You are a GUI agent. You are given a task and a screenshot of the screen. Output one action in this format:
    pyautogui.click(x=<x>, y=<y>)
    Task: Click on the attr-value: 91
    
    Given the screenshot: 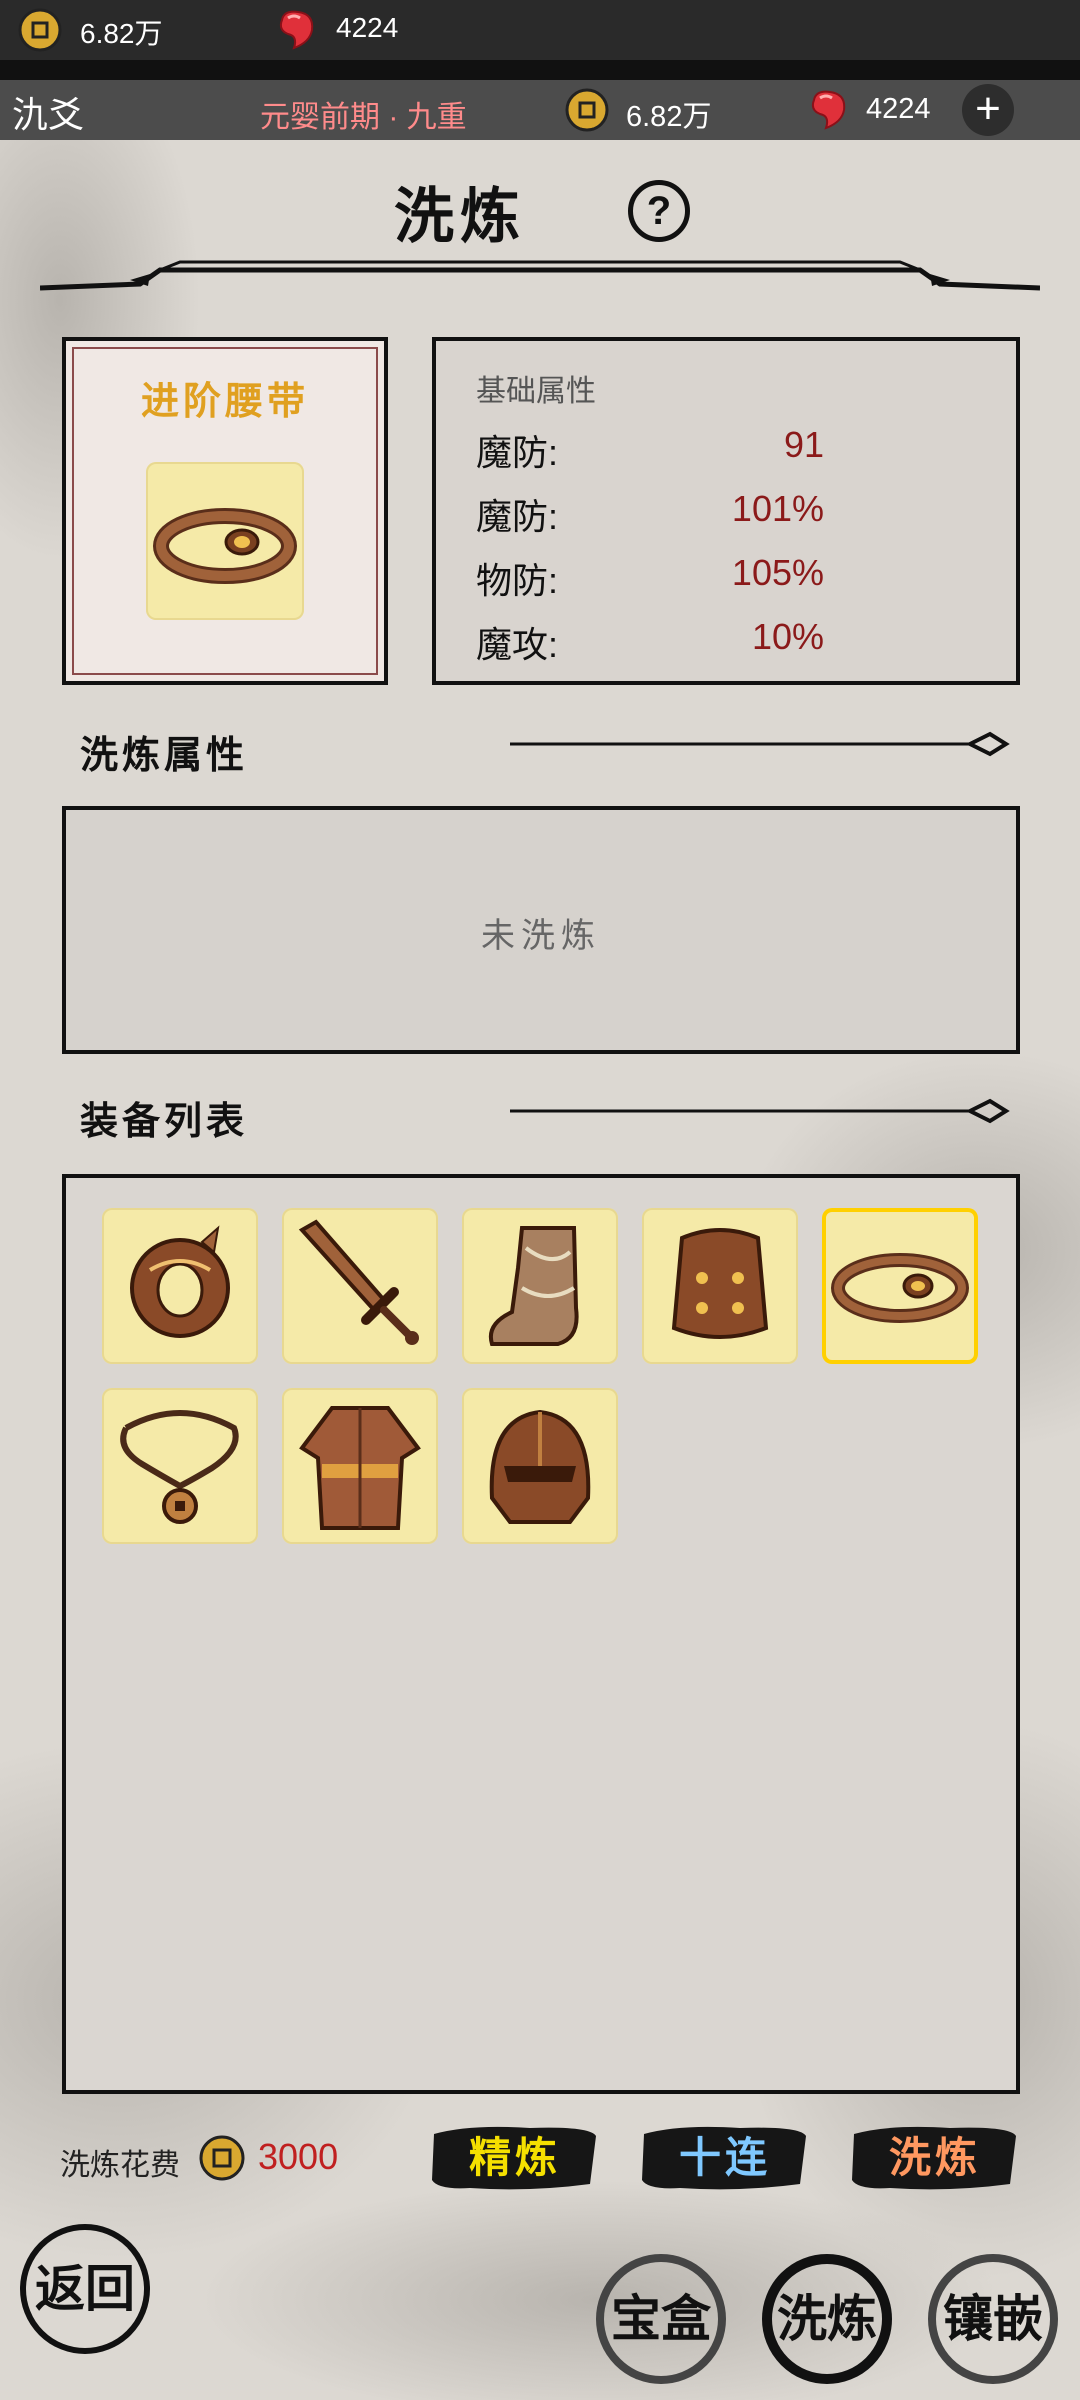 What is the action you would take?
    pyautogui.click(x=803, y=444)
    